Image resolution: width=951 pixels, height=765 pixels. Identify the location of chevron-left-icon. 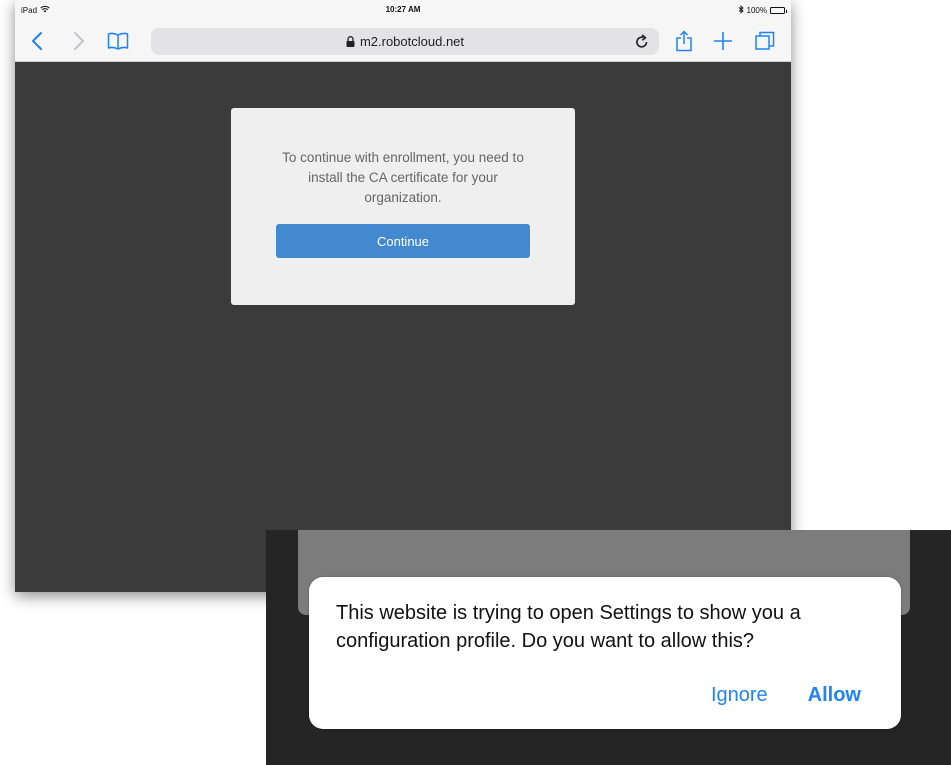
(37, 41).